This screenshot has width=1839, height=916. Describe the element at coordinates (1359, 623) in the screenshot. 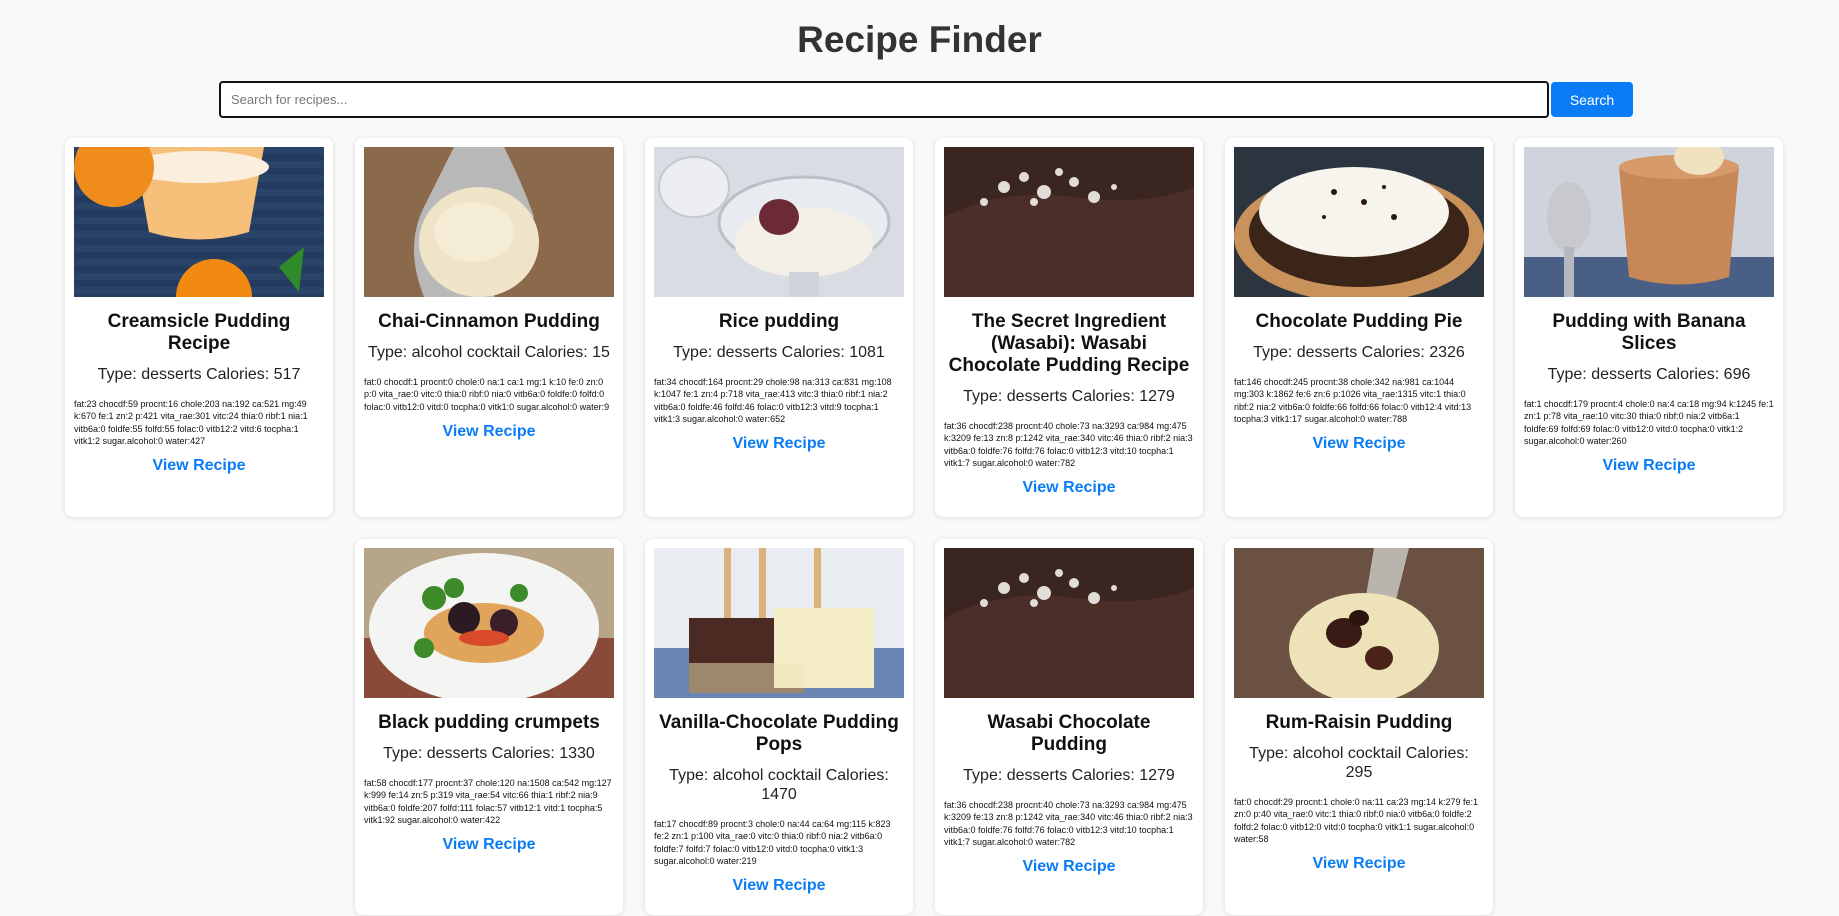

I see `rum-raisin-photo` at that location.